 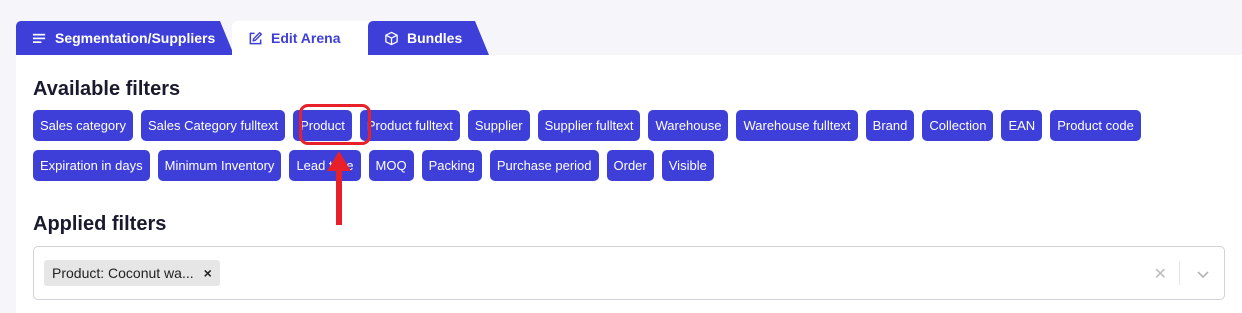 I want to click on filter-chip: Brand, so click(x=890, y=125).